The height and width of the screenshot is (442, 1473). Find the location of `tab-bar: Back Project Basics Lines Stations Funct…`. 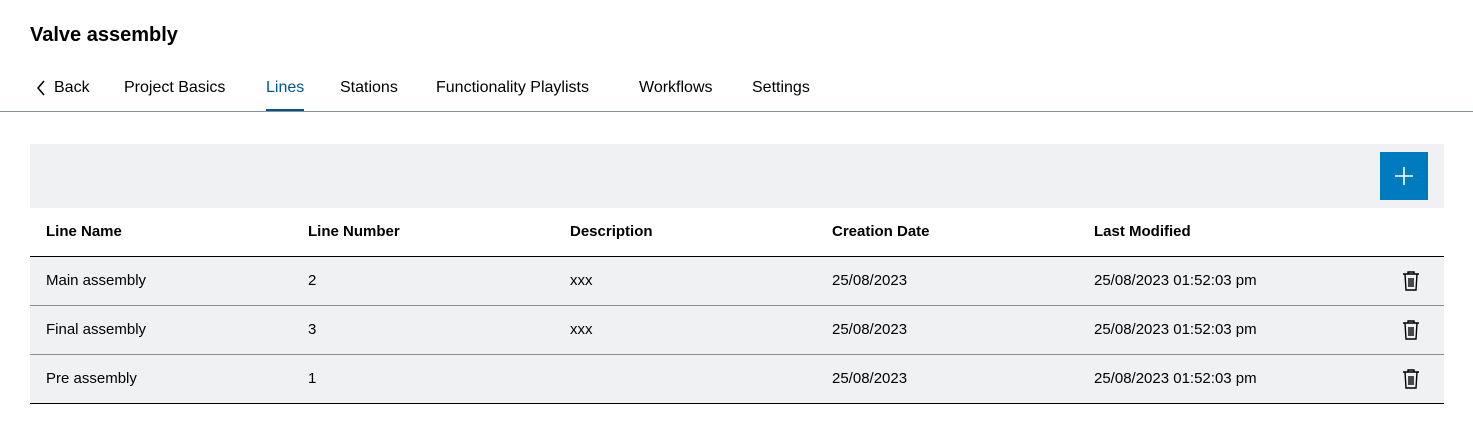

tab-bar: Back Project Basics Lines Stations Funct… is located at coordinates (736, 88).